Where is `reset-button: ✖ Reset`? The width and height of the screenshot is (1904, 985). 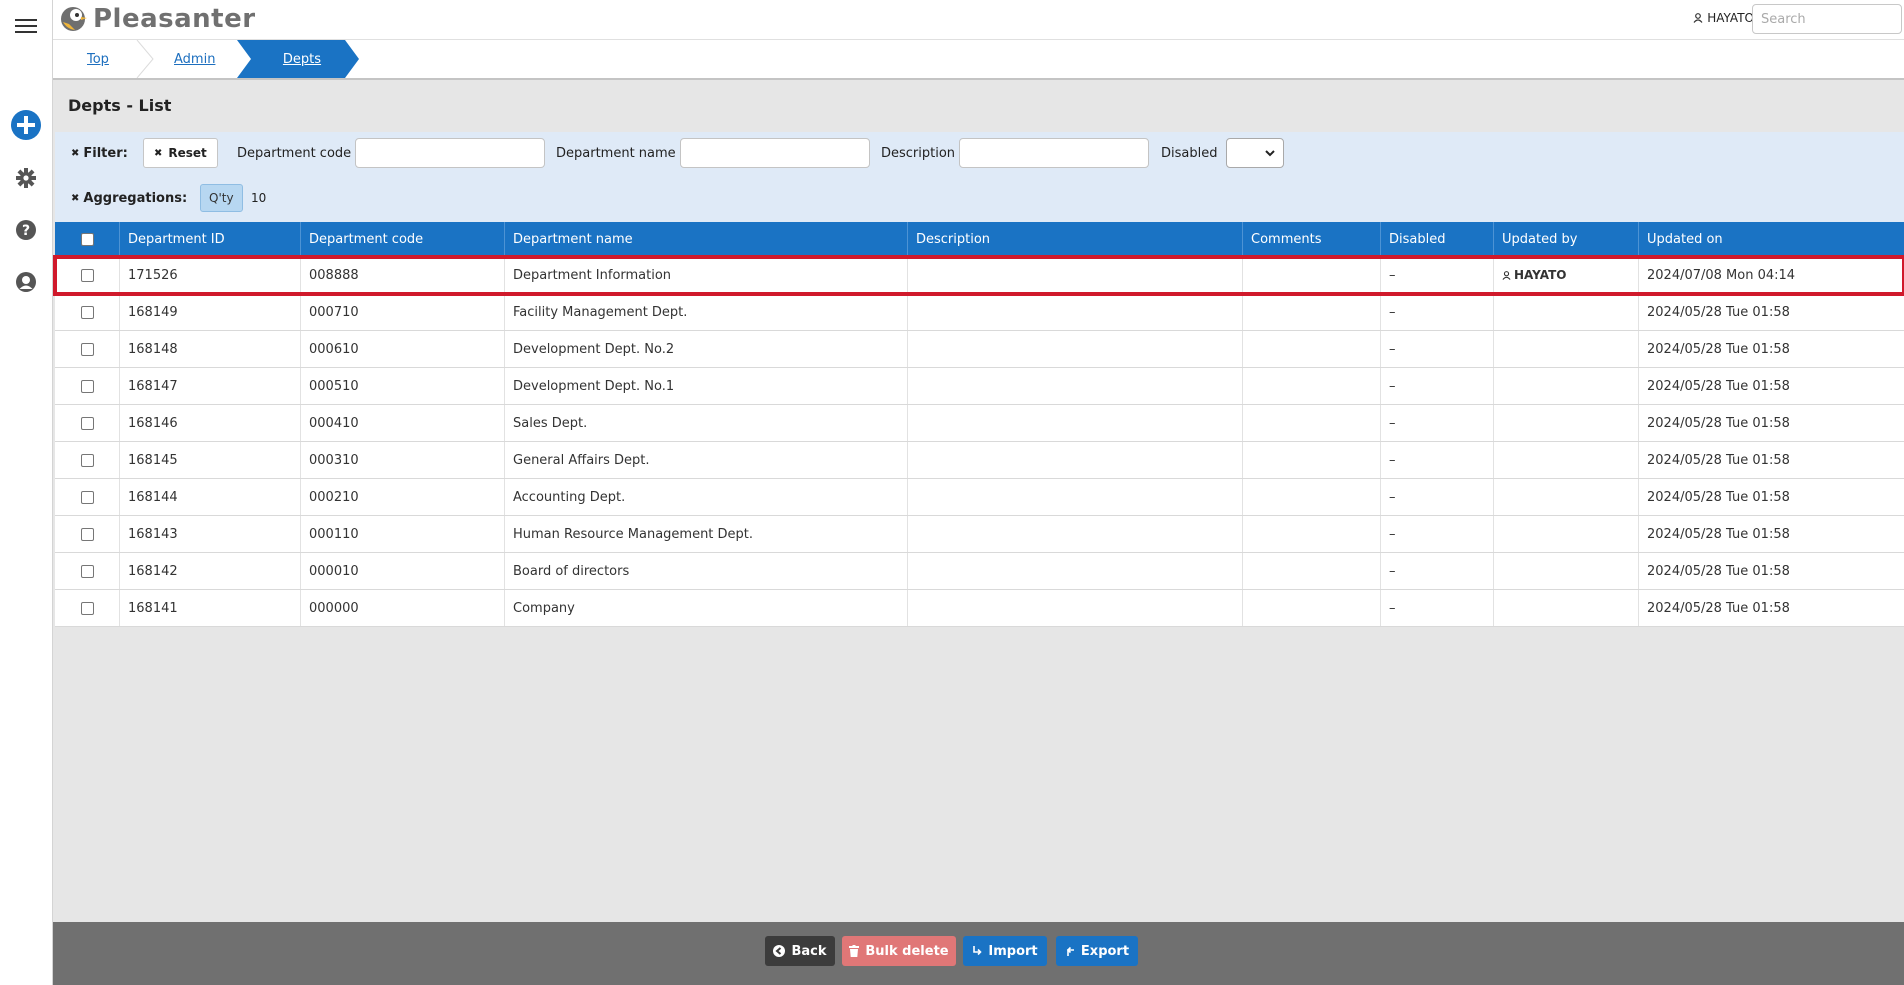
reset-button: ✖ Reset is located at coordinates (180, 153).